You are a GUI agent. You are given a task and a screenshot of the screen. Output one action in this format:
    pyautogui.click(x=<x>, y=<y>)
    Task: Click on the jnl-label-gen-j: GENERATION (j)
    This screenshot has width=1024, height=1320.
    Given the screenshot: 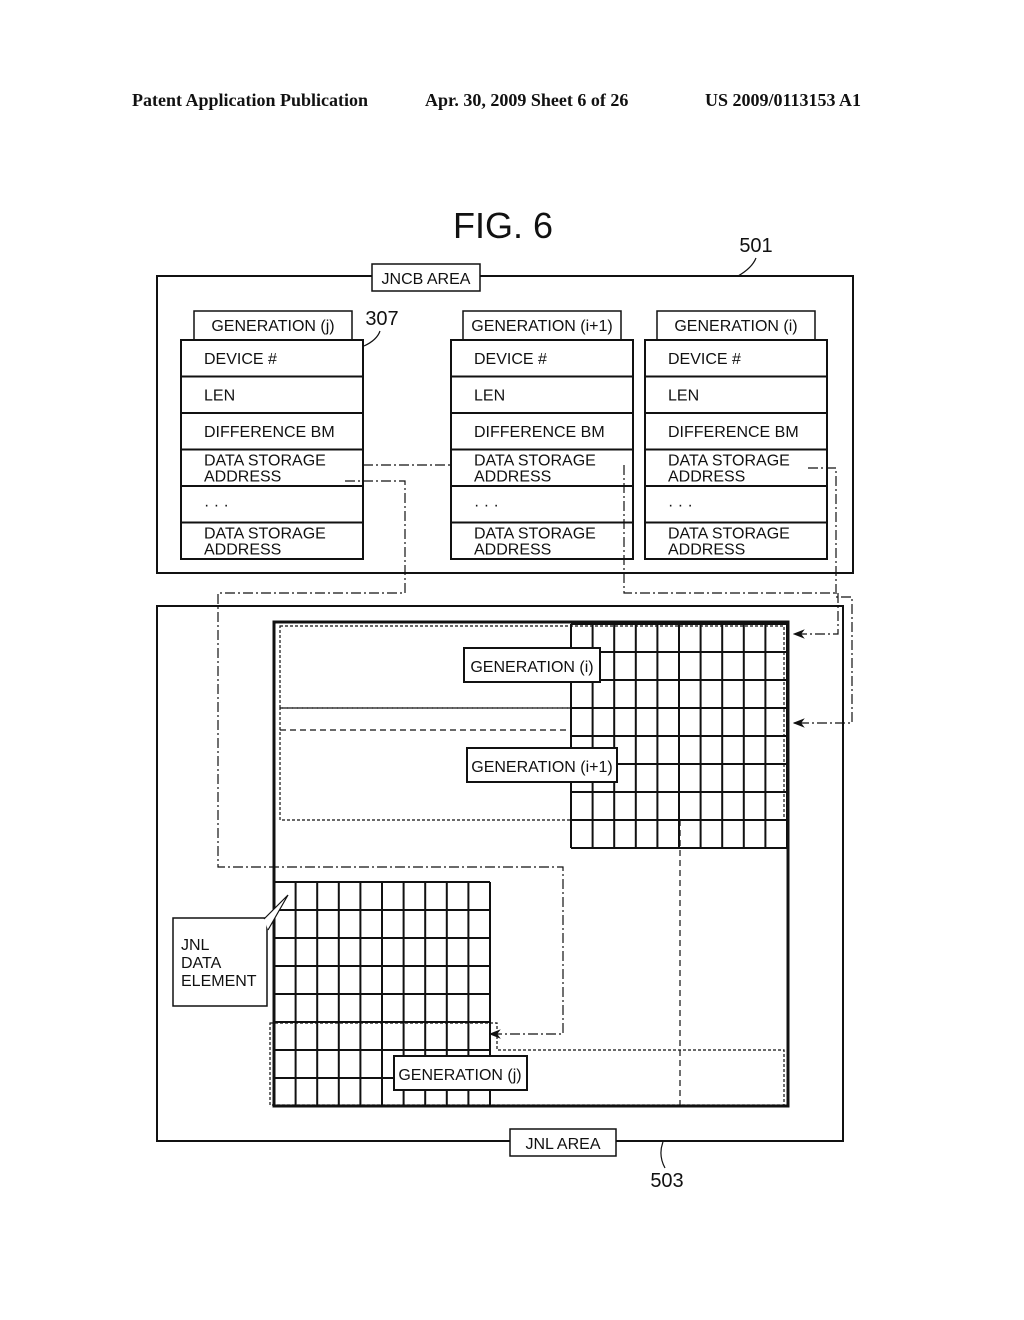 What is the action you would take?
    pyautogui.click(x=460, y=1073)
    